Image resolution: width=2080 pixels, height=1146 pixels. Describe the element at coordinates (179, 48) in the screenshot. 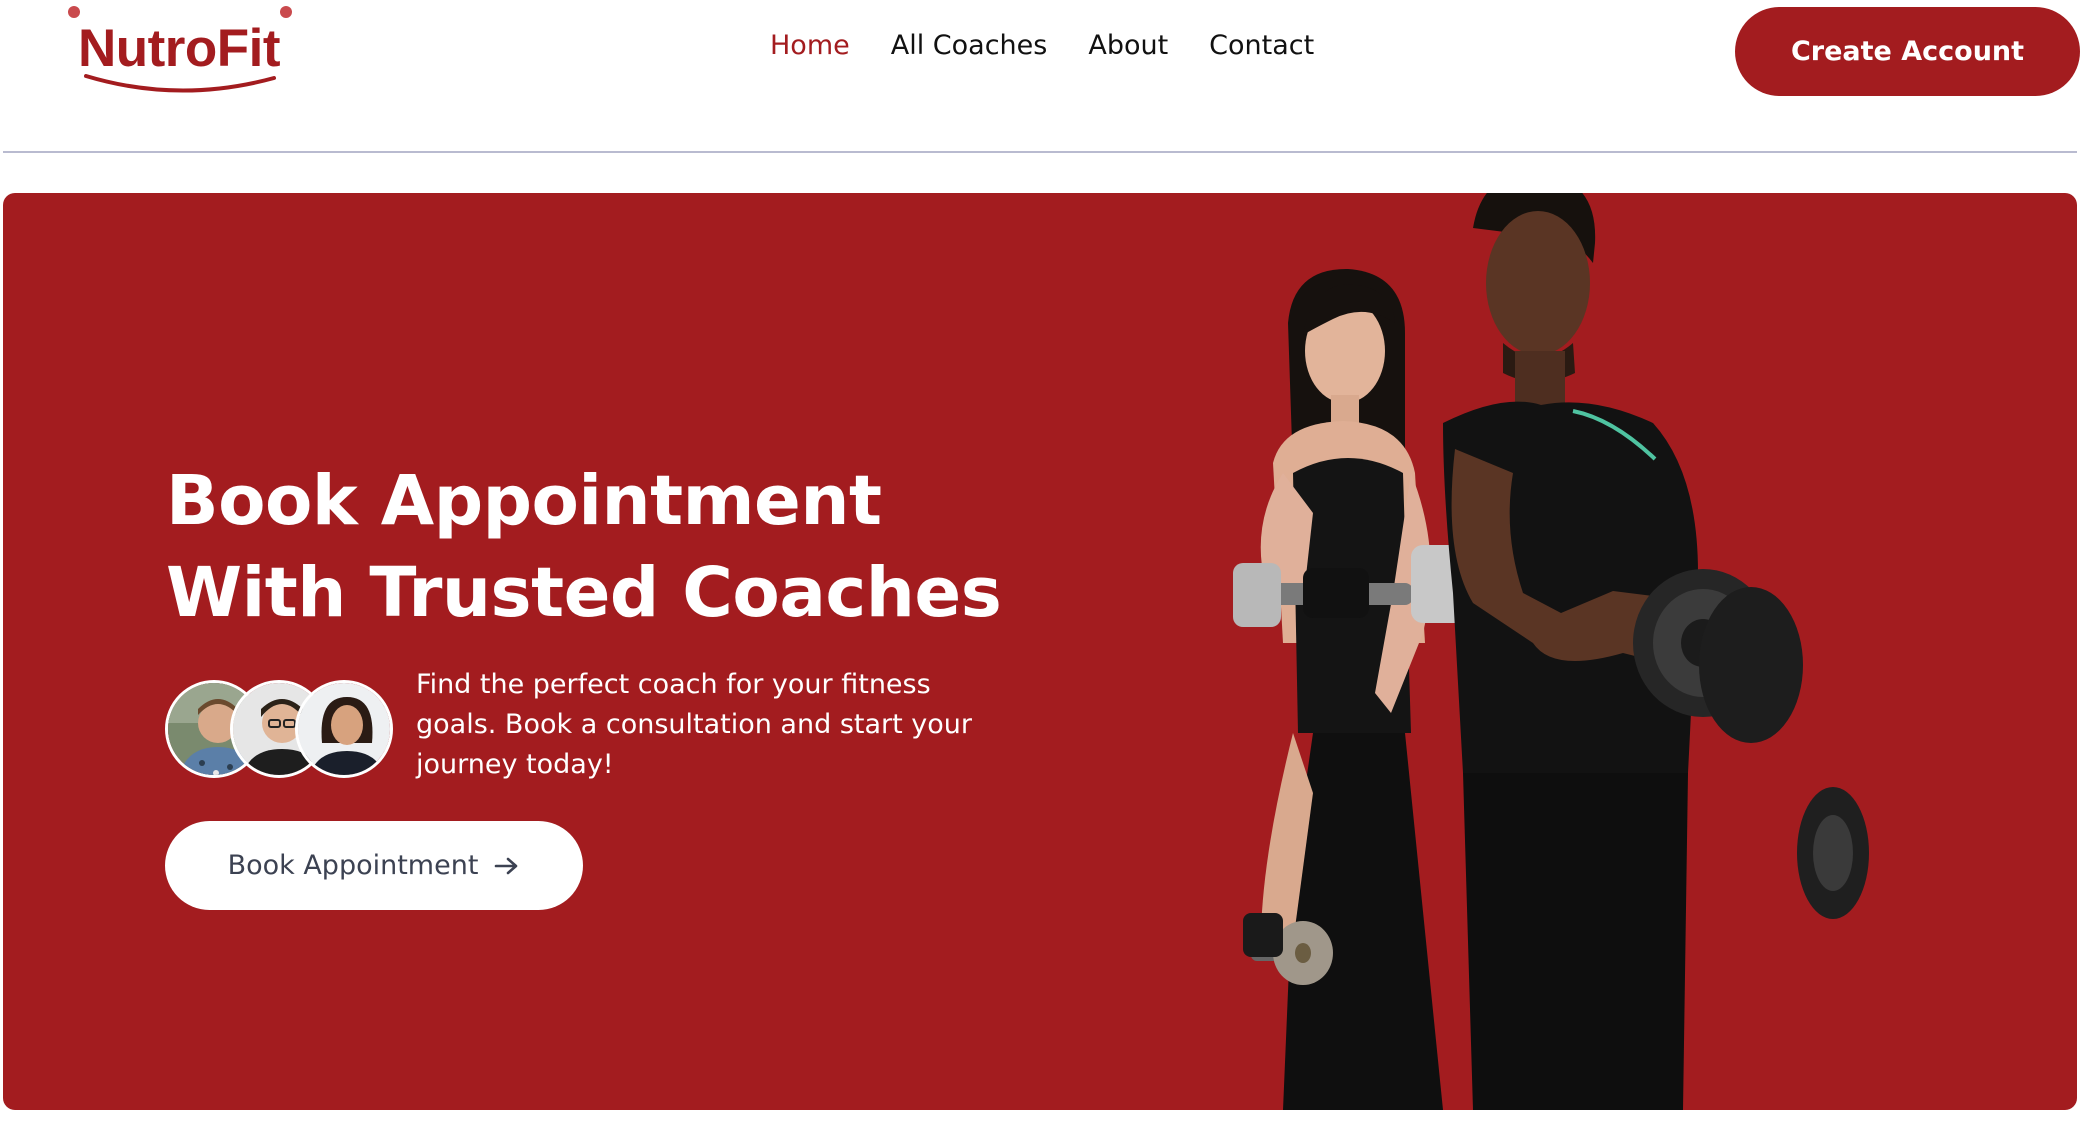

I see `logo-text: NutroFit` at that location.